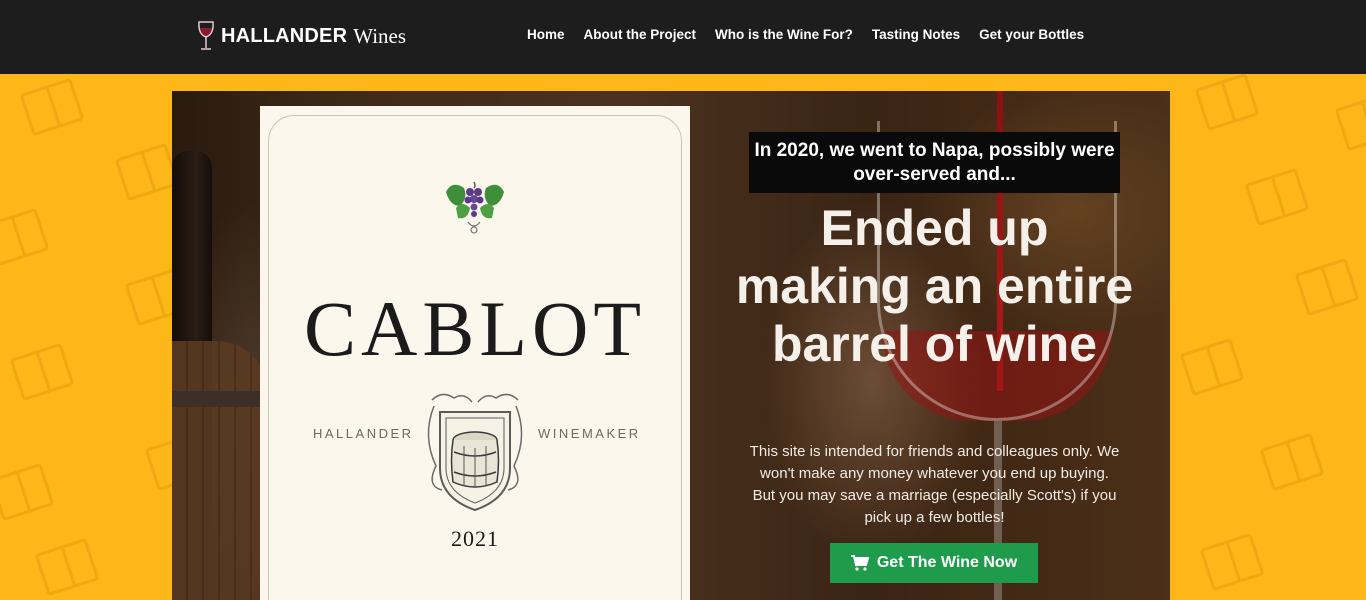  I want to click on cta-label: Get The Wine Now, so click(947, 562).